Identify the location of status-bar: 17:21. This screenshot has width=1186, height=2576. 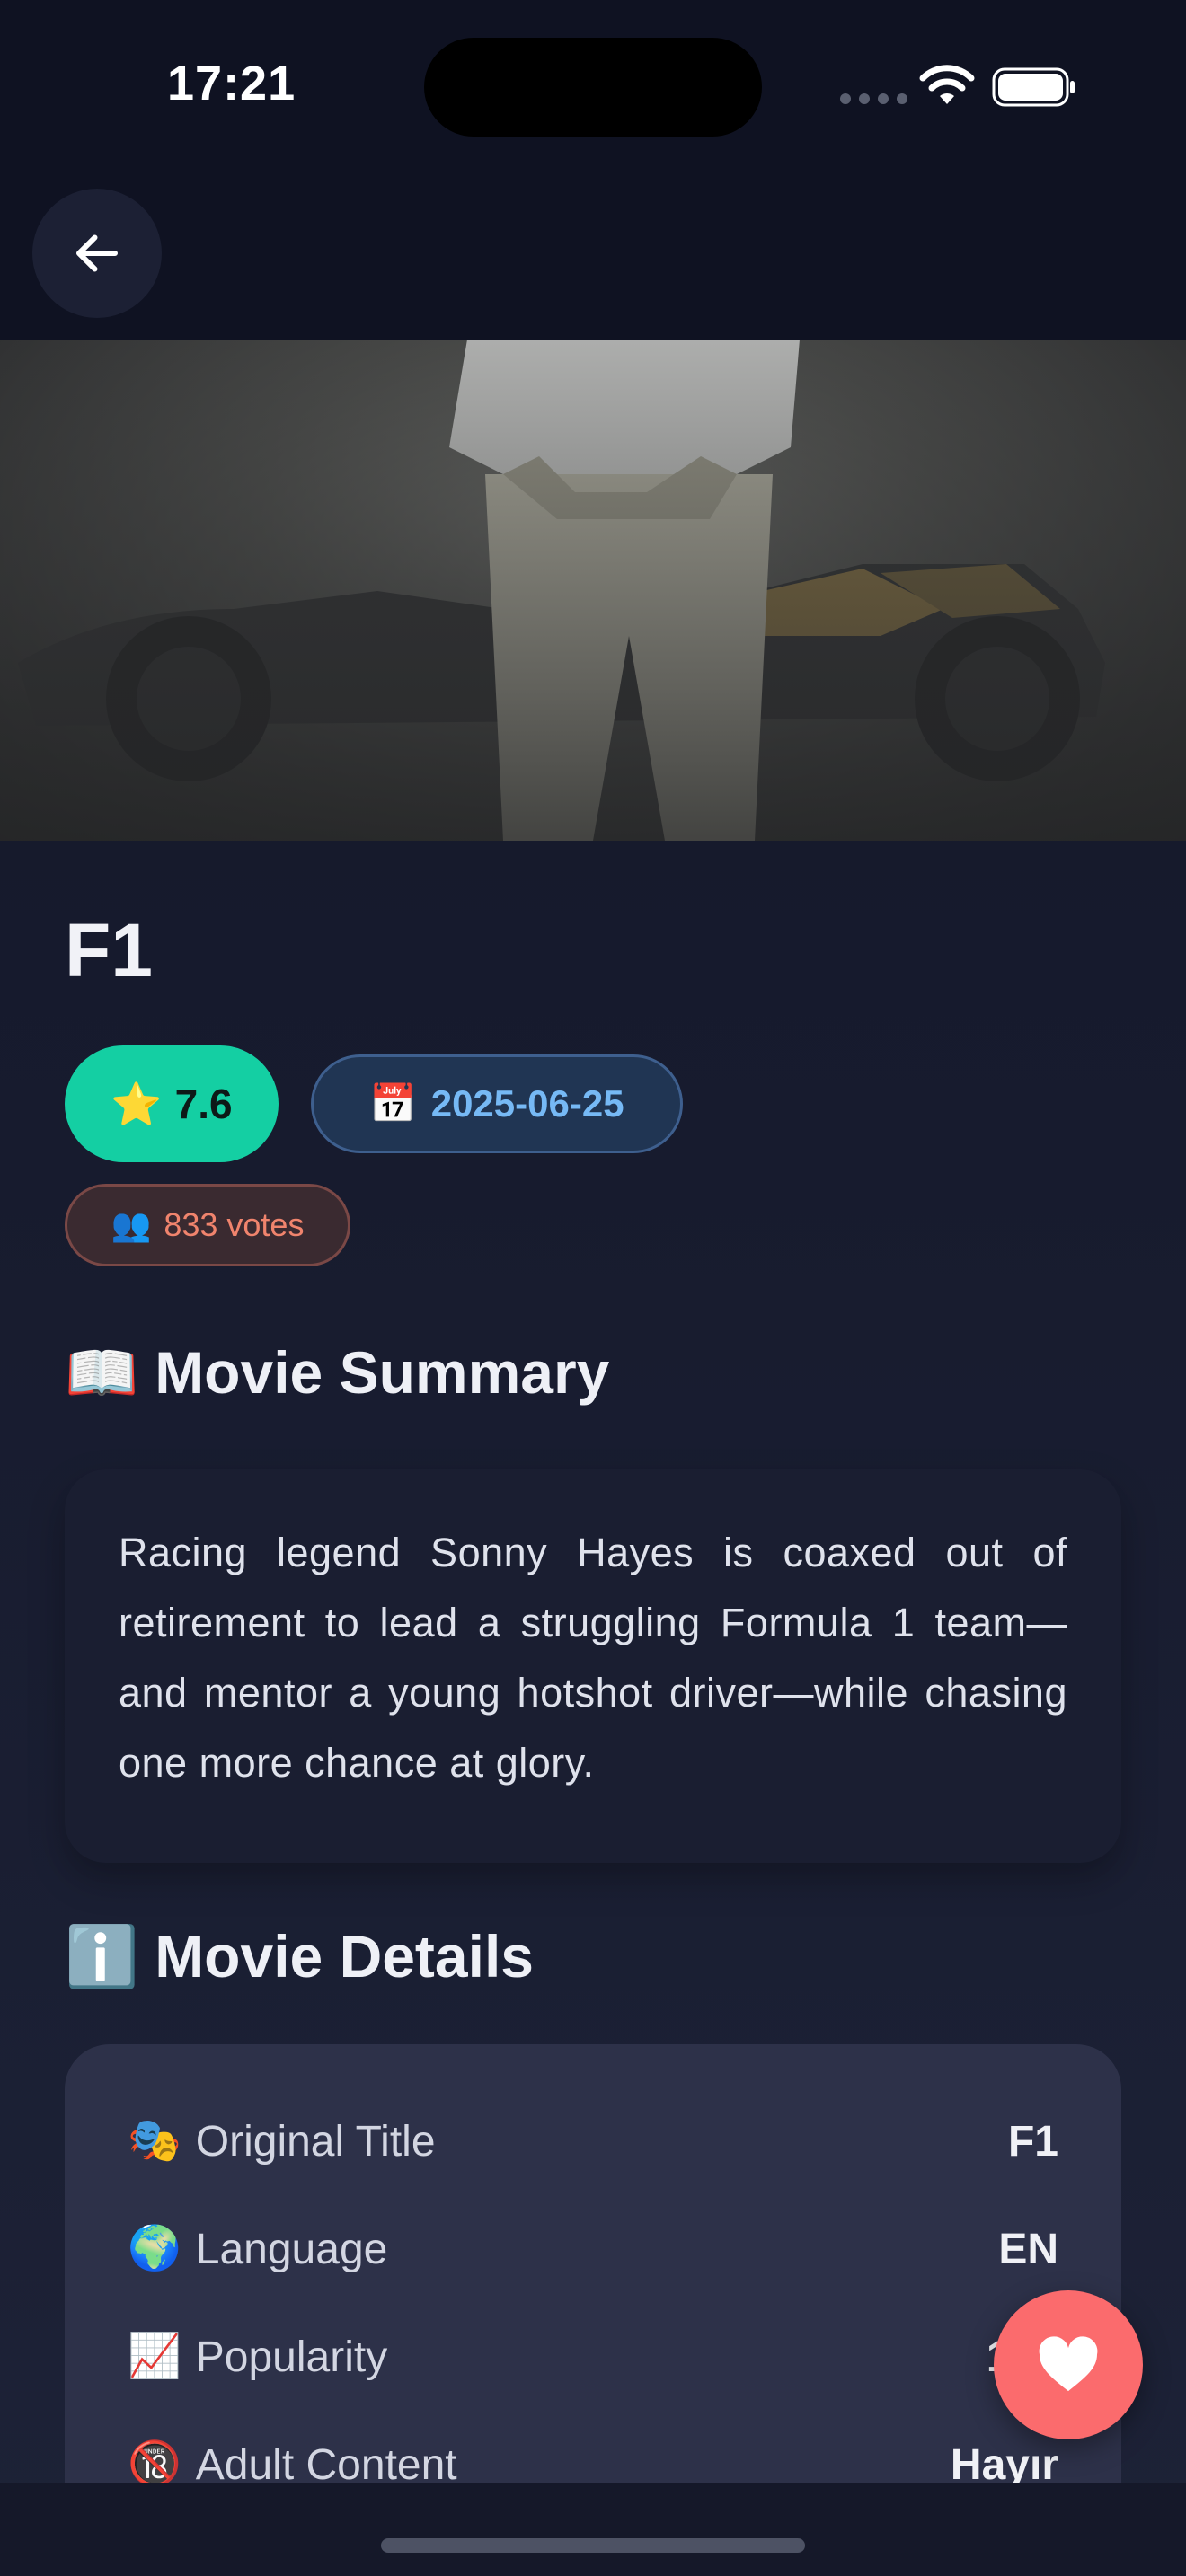
(593, 90).